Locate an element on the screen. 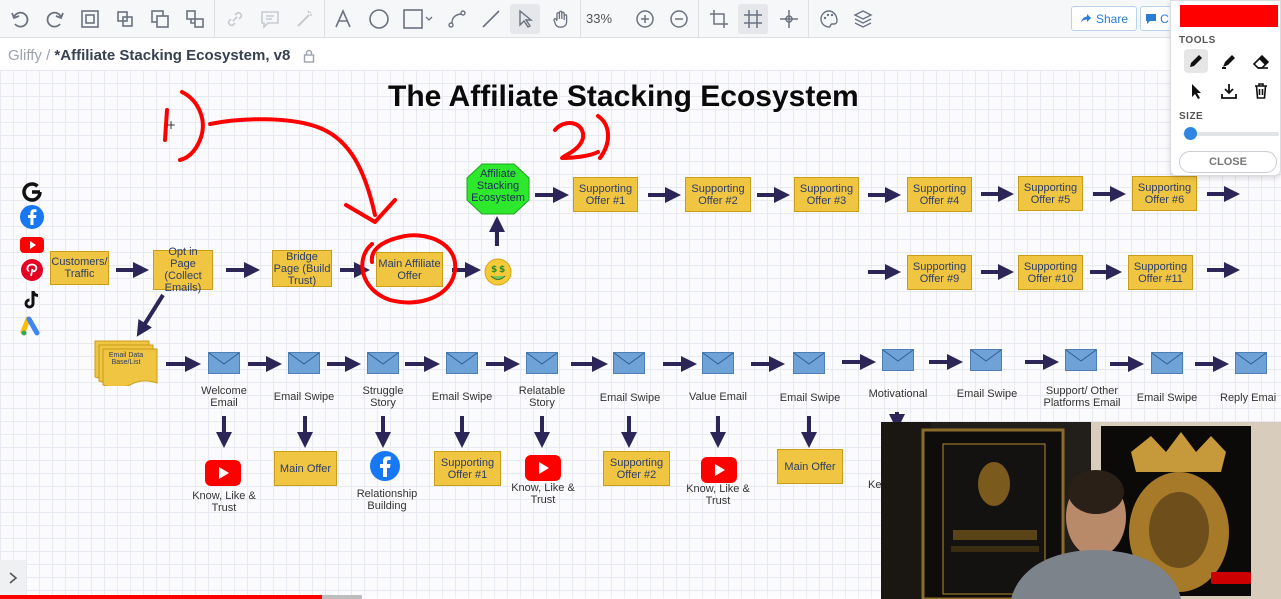  size-slider-track is located at coordinates (1231, 134).